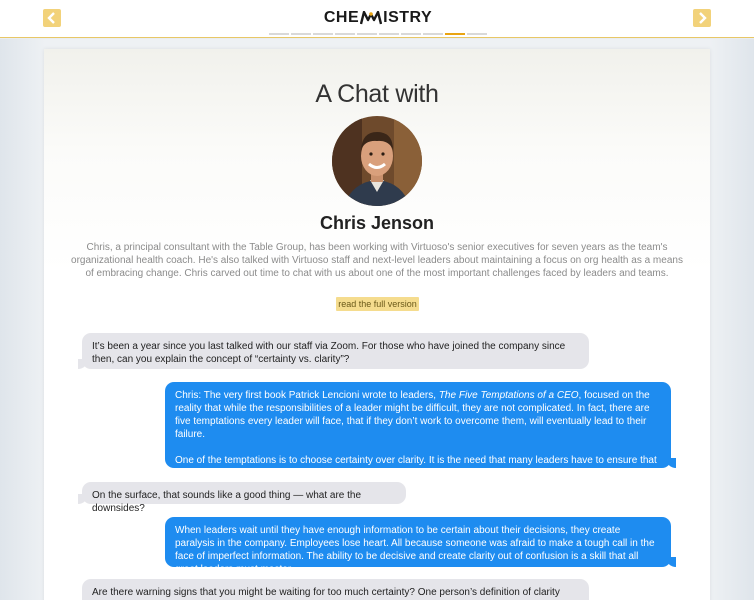 This screenshot has height=600, width=754. I want to click on portrait-image, so click(377, 161).